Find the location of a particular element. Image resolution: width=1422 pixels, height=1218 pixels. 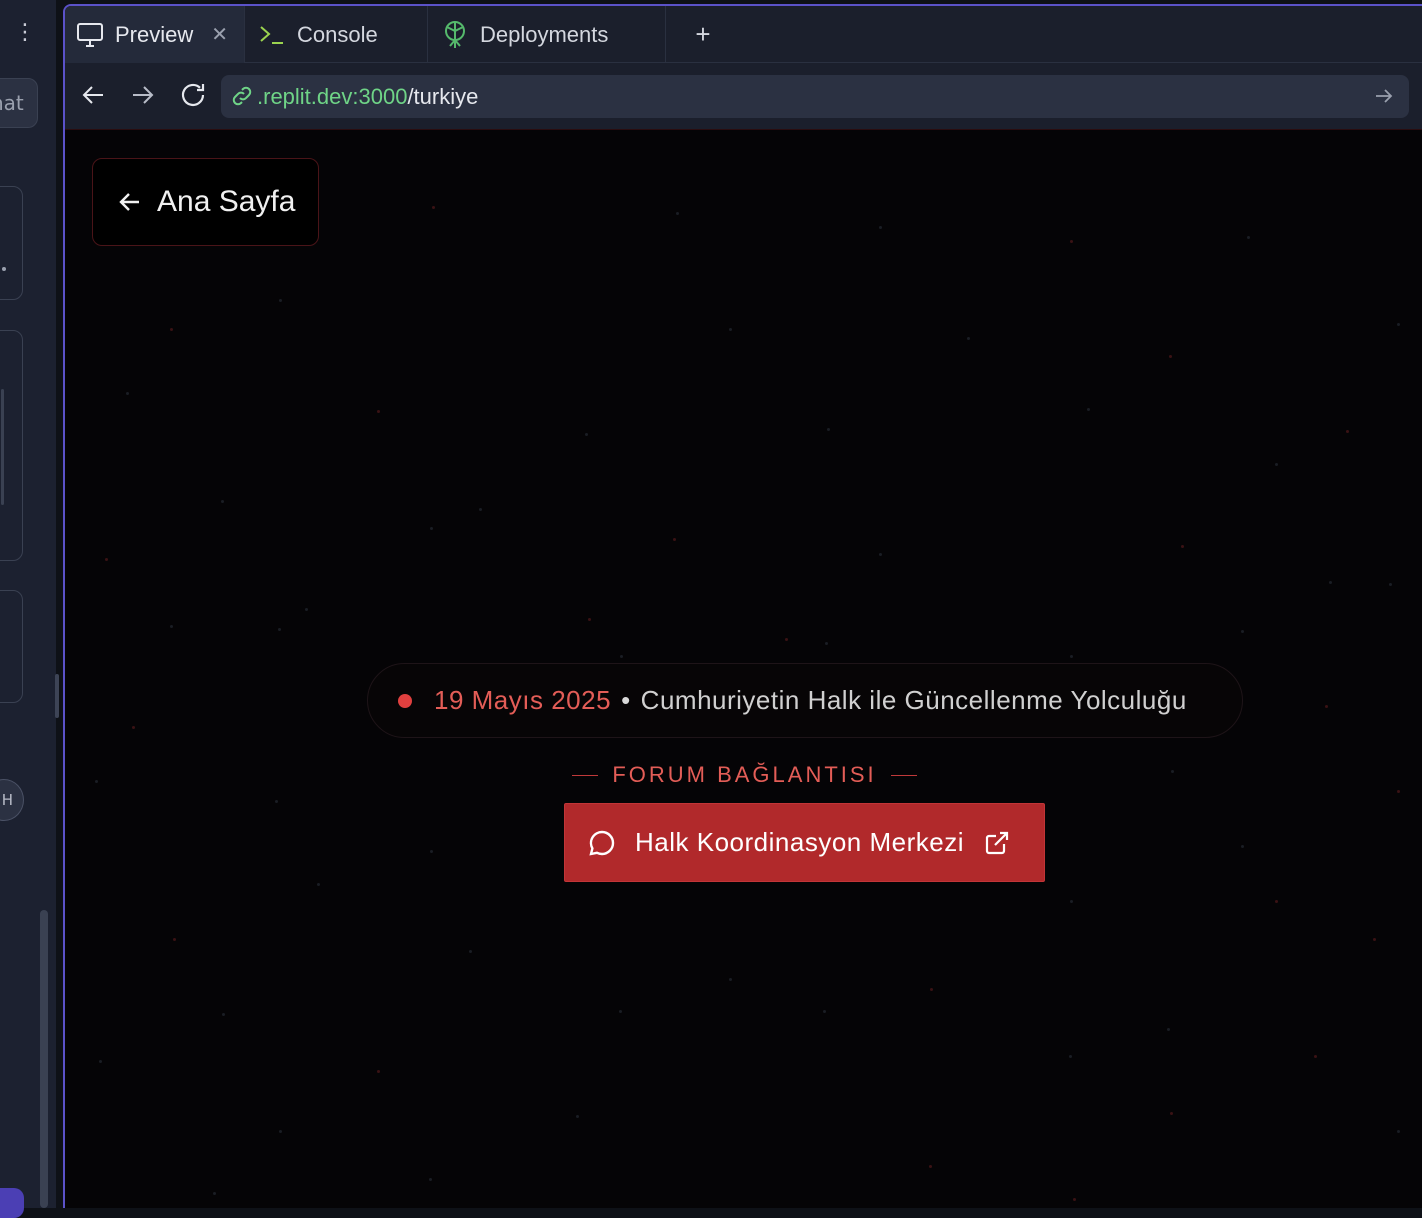

card-scroll-indicator is located at coordinates (2, 447).